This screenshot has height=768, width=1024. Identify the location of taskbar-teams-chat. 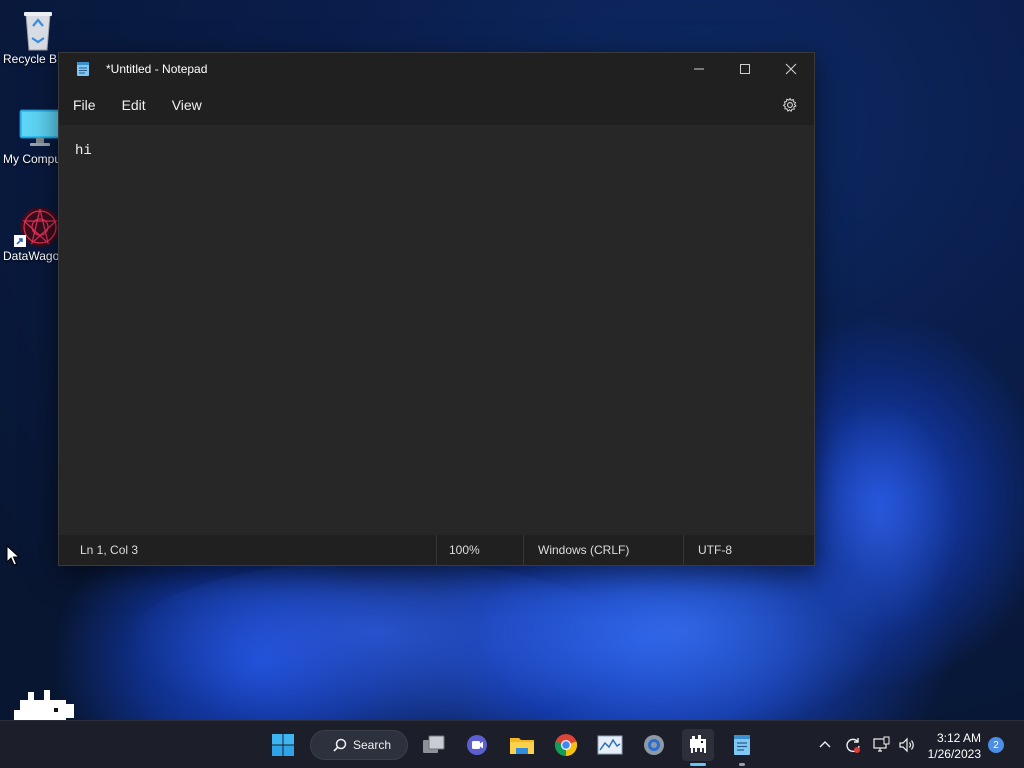
(477, 745).